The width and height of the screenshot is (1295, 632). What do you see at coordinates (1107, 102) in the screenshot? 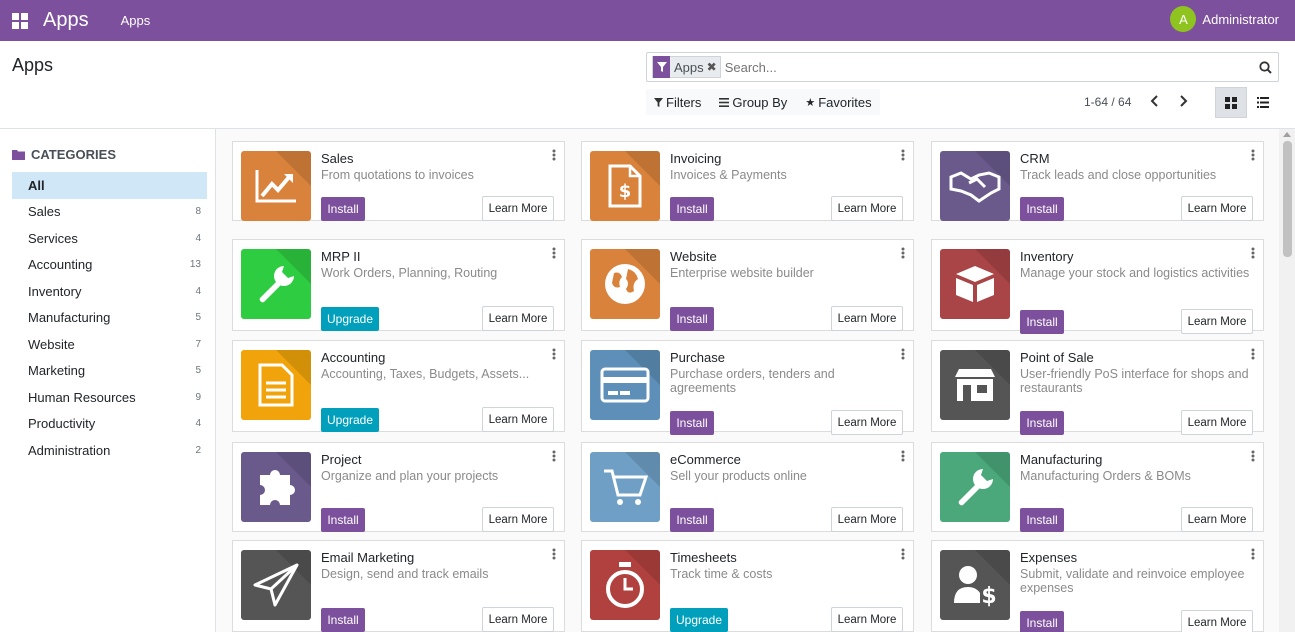
I see `pager-value: 1-64 / 64` at bounding box center [1107, 102].